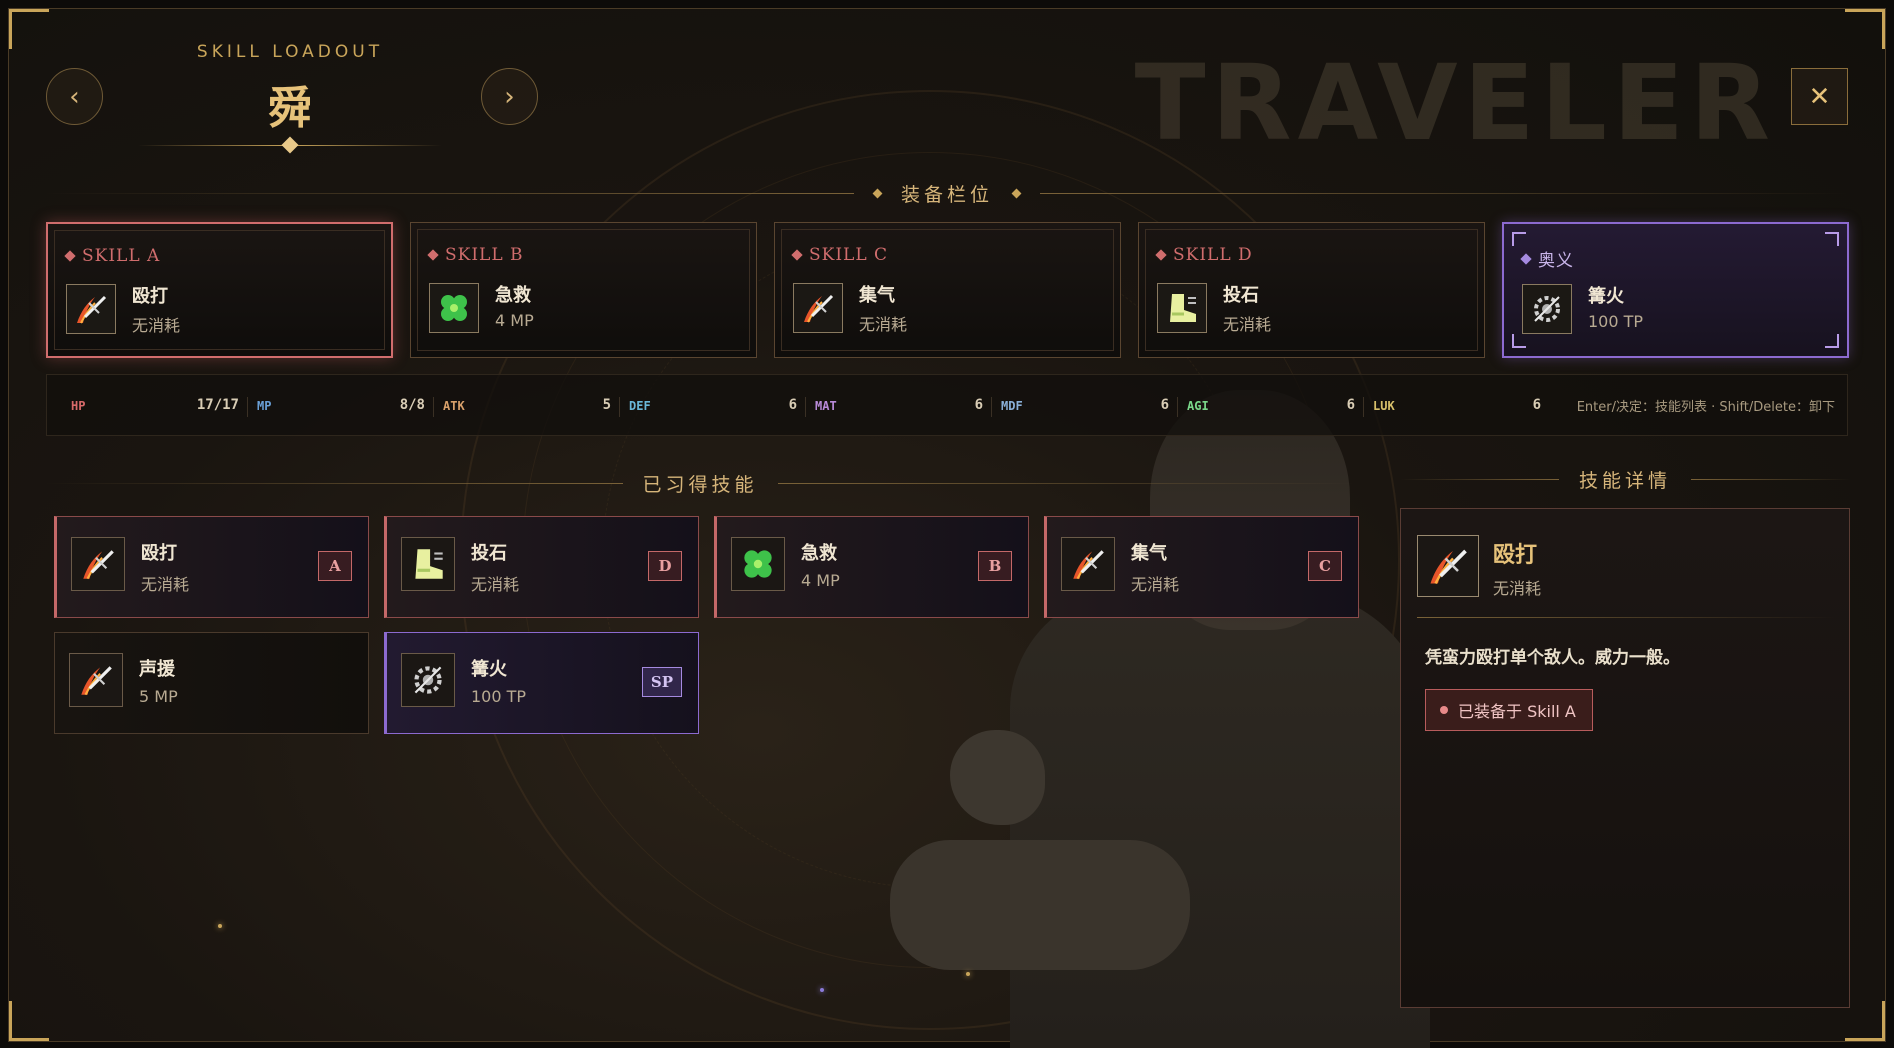  Describe the element at coordinates (820, 580) in the screenshot. I see `skill-cost: 4 MP` at that location.